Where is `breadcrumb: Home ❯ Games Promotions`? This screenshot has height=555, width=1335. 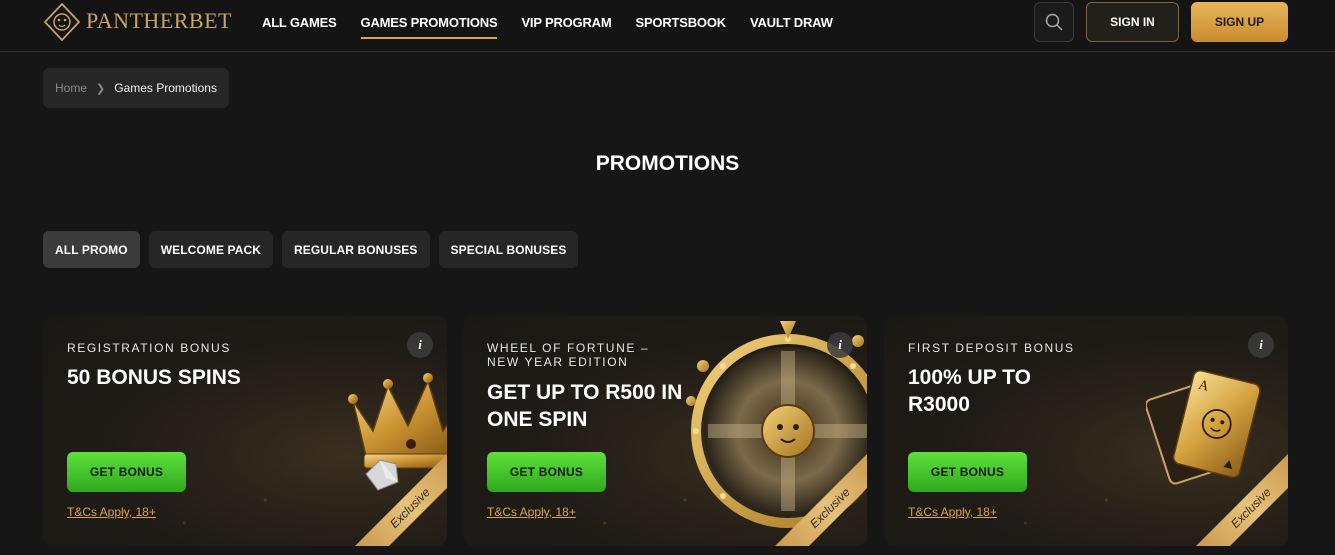
breadcrumb: Home ❯ Games Promotions is located at coordinates (136, 88).